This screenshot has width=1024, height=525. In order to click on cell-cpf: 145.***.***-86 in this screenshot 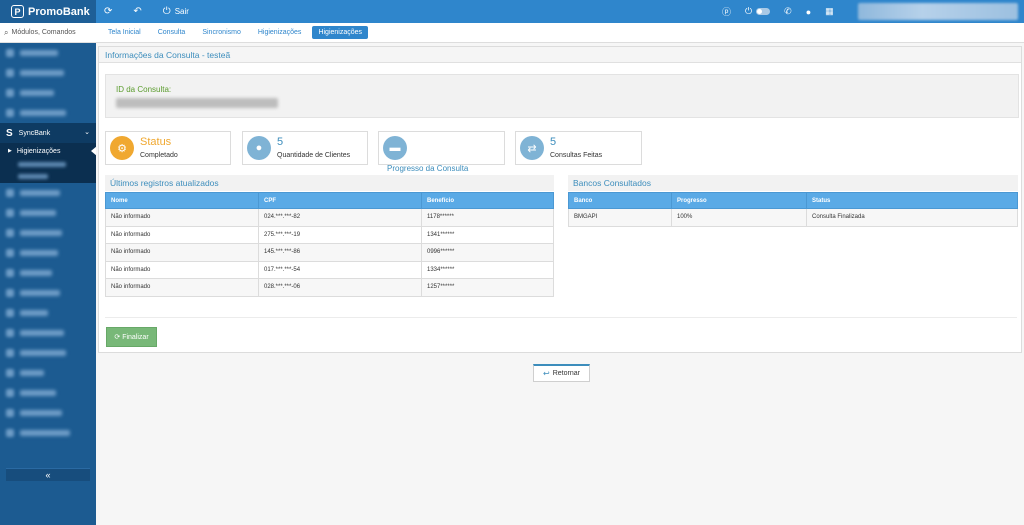, I will do `click(340, 252)`.